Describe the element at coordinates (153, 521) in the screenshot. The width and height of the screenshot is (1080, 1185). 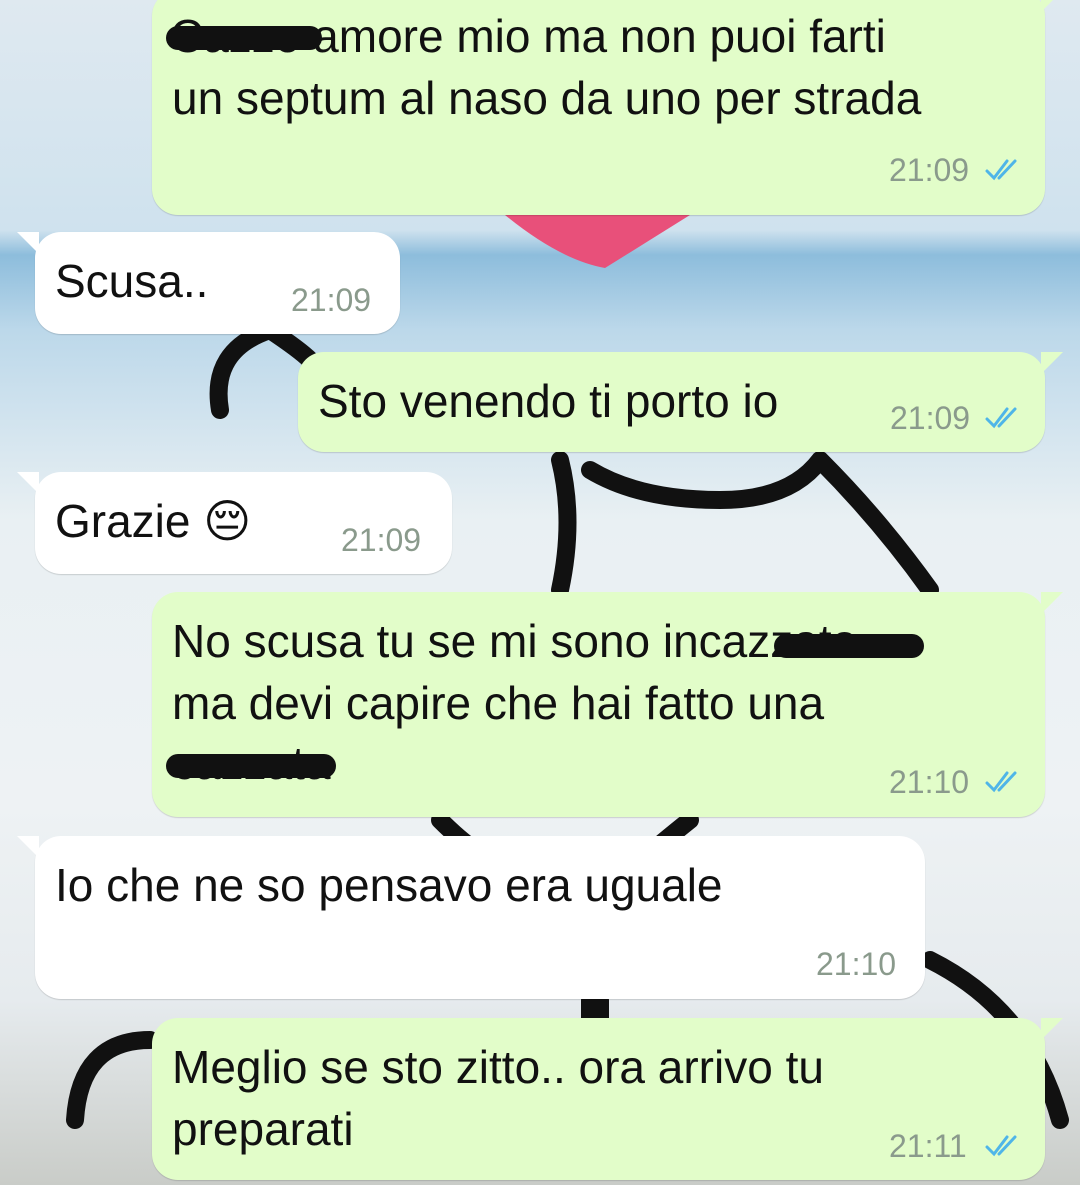
I see `message-text-line: Grazie 😔` at that location.